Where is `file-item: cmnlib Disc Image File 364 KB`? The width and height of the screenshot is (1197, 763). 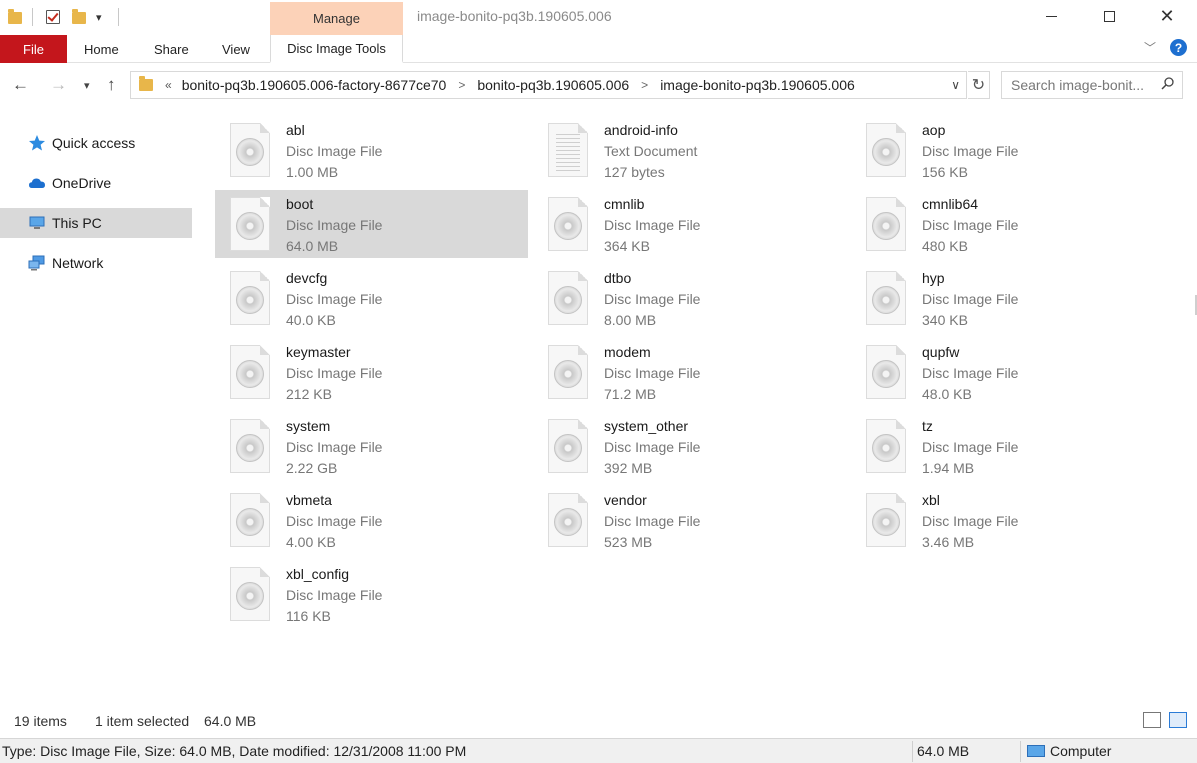
file-item: cmnlib Disc Image File 364 KB is located at coordinates (689, 224).